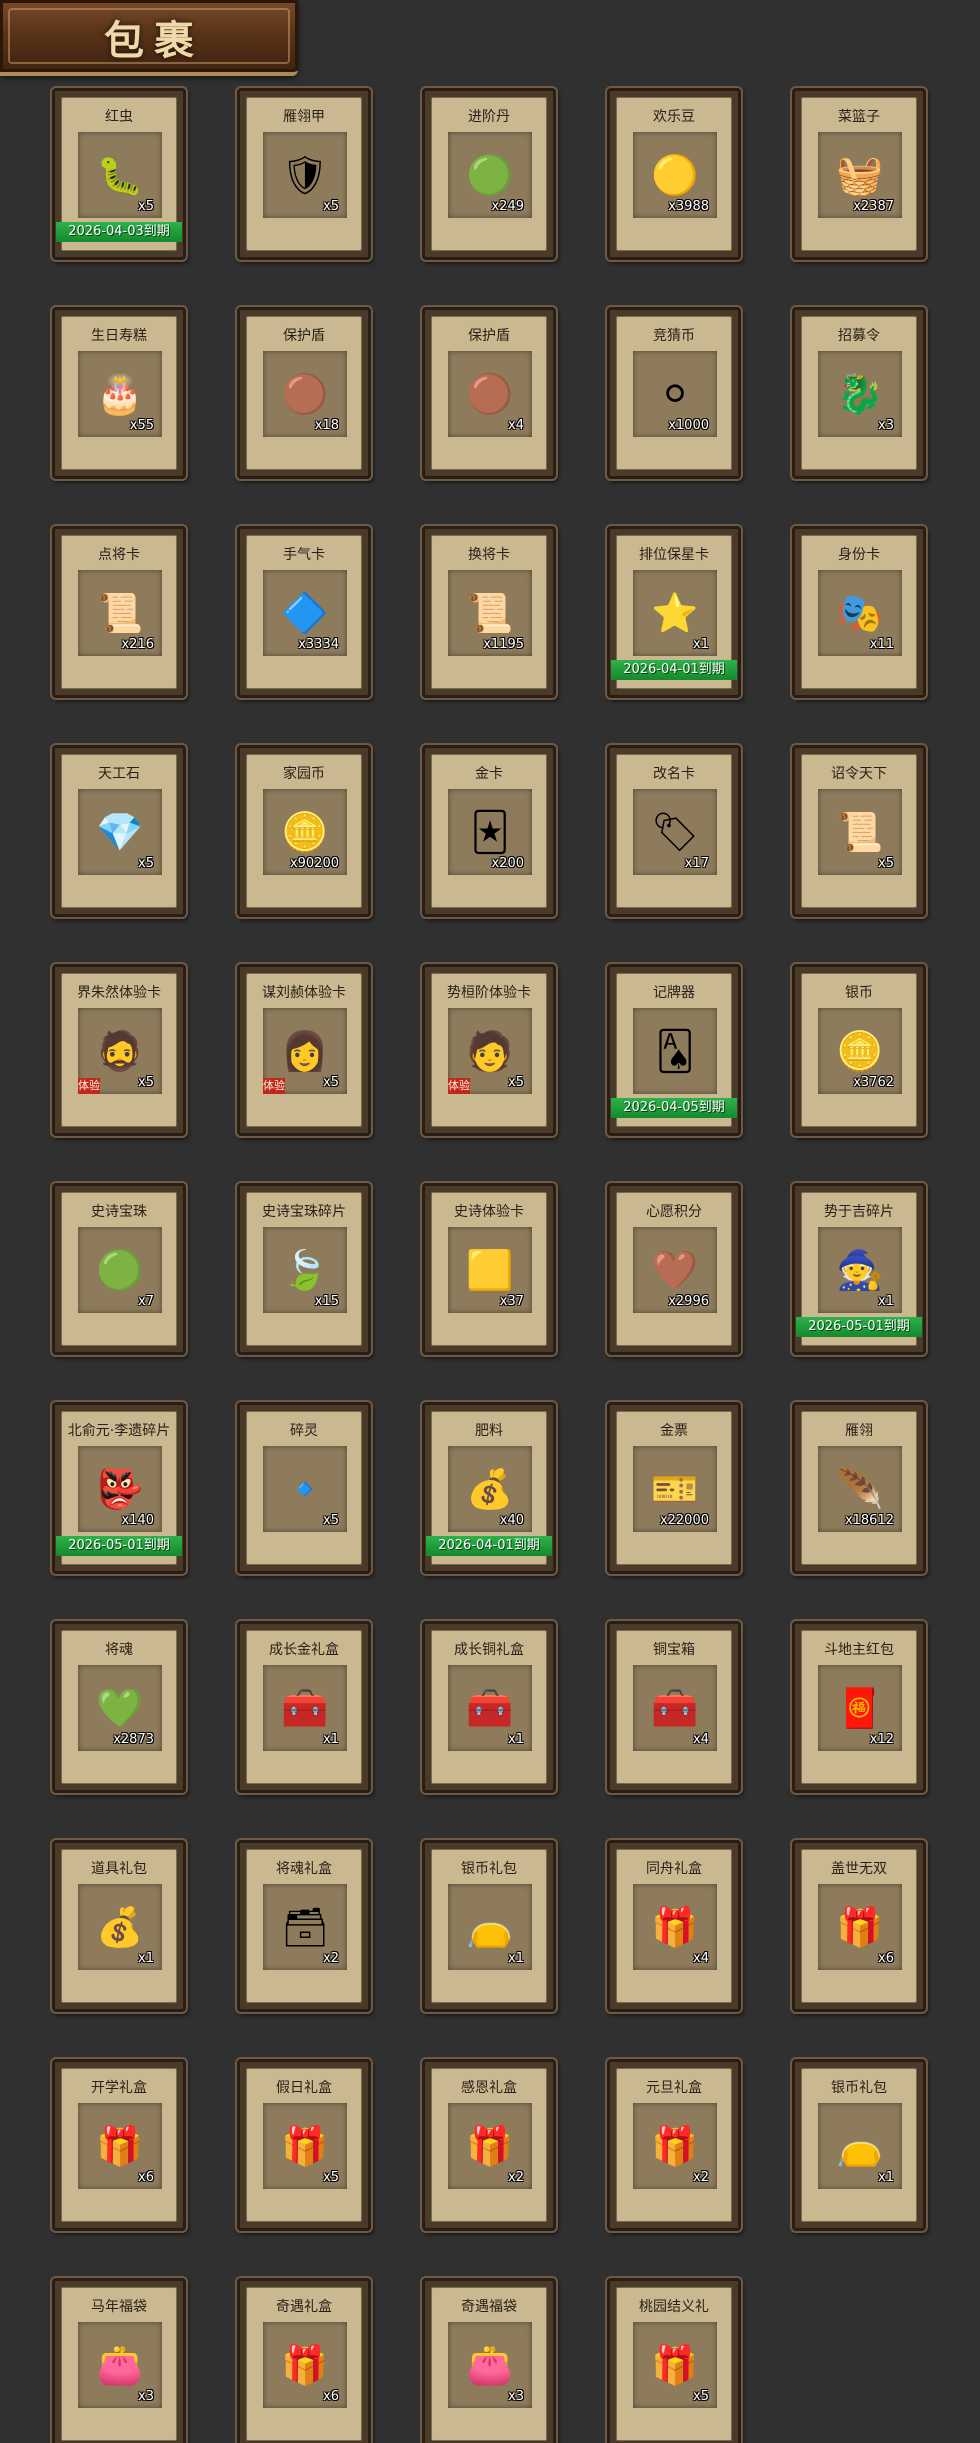 The image size is (980, 2443). Describe the element at coordinates (859, 1926) in the screenshot. I see `item-card: 盖世无双 🎁 x6` at that location.